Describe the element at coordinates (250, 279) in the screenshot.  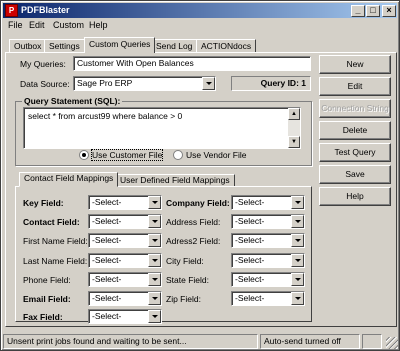
I see `state-field-value: -Select-` at that location.